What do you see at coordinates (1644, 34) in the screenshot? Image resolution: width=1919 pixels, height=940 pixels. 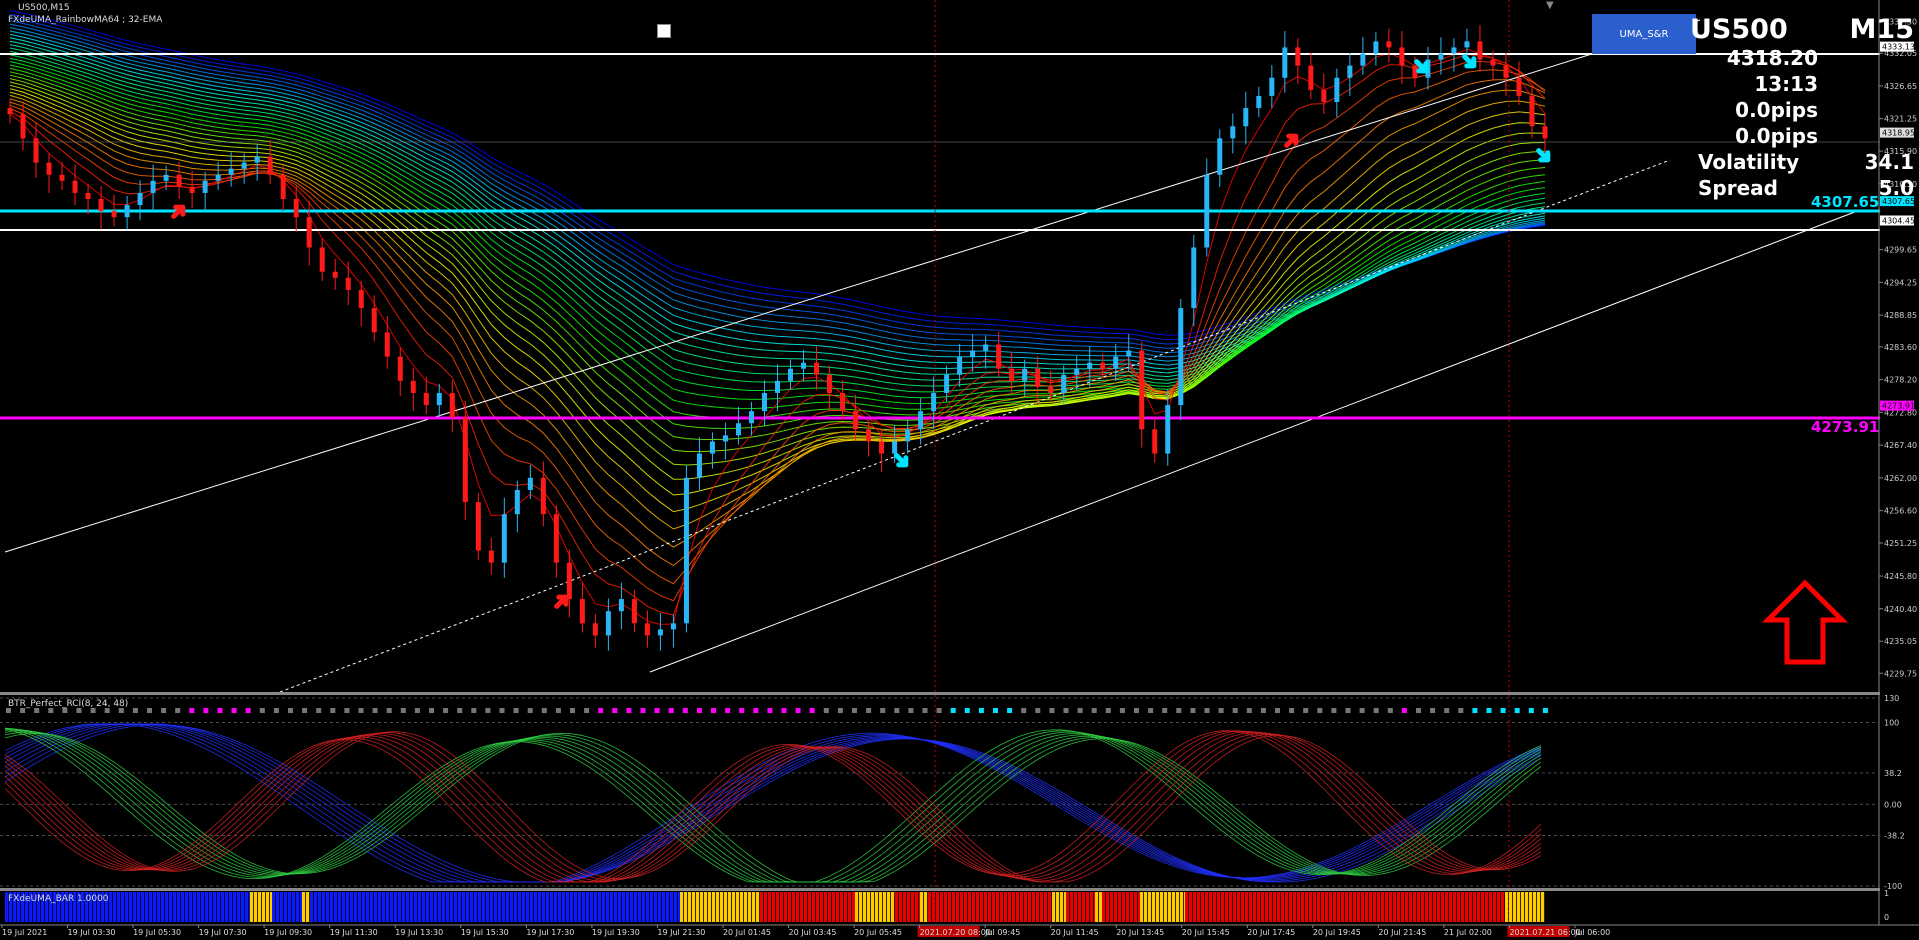 I see `uma-sr-button: UMA_S&R` at bounding box center [1644, 34].